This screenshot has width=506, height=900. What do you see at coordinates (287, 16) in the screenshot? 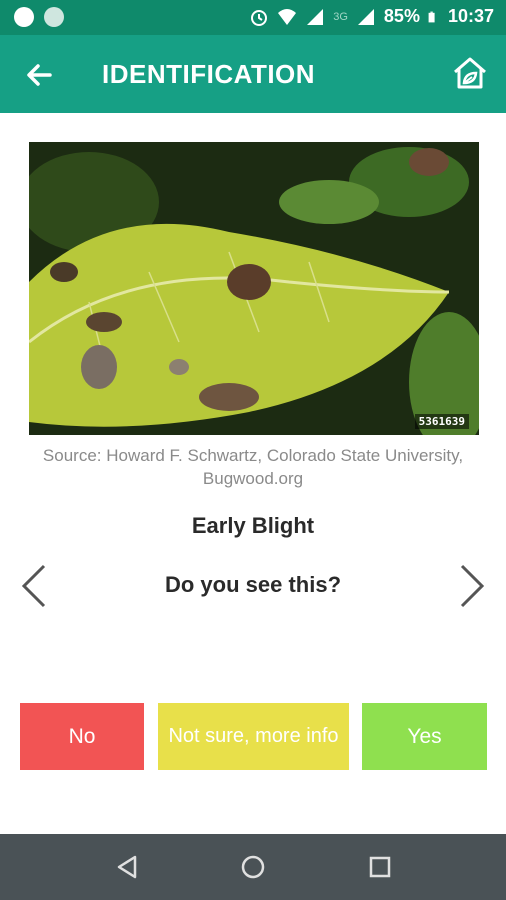
I see `wifi-icon` at bounding box center [287, 16].